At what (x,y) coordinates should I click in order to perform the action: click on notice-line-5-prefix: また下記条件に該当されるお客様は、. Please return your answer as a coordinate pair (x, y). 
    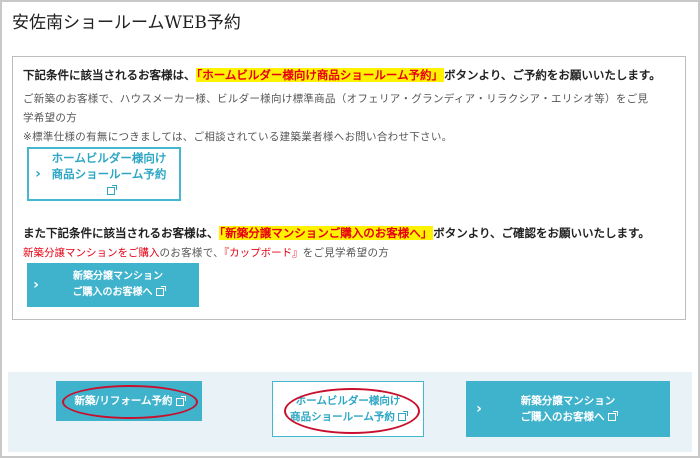
    Looking at the image, I should click on (121, 233).